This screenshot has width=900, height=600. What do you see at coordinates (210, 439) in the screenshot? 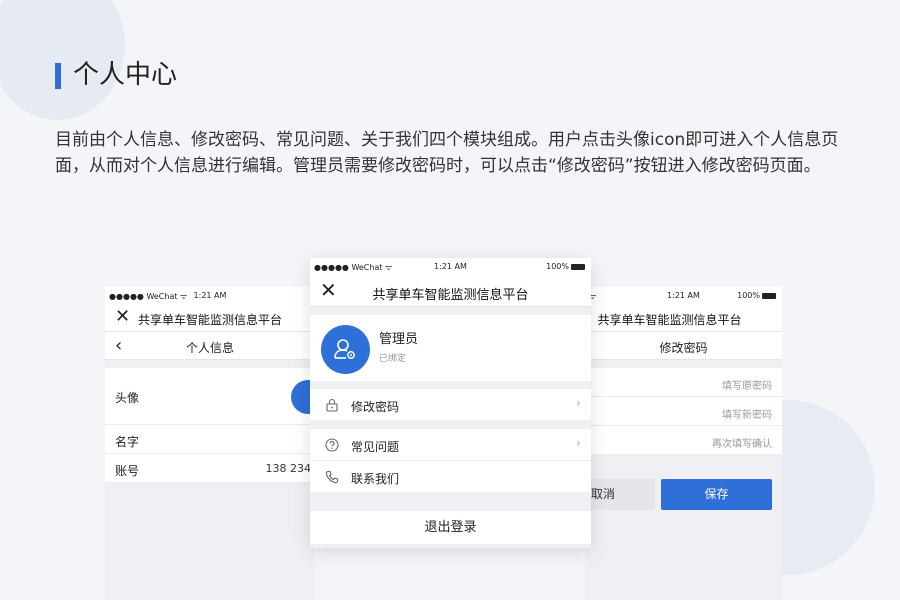
I see `name-row: 名字` at bounding box center [210, 439].